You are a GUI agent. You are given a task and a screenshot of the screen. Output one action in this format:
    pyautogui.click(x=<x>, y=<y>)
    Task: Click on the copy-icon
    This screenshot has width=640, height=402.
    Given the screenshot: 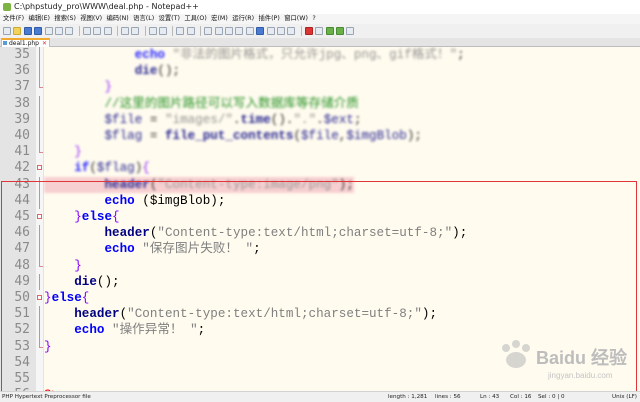 What is the action you would take?
    pyautogui.click(x=97, y=31)
    